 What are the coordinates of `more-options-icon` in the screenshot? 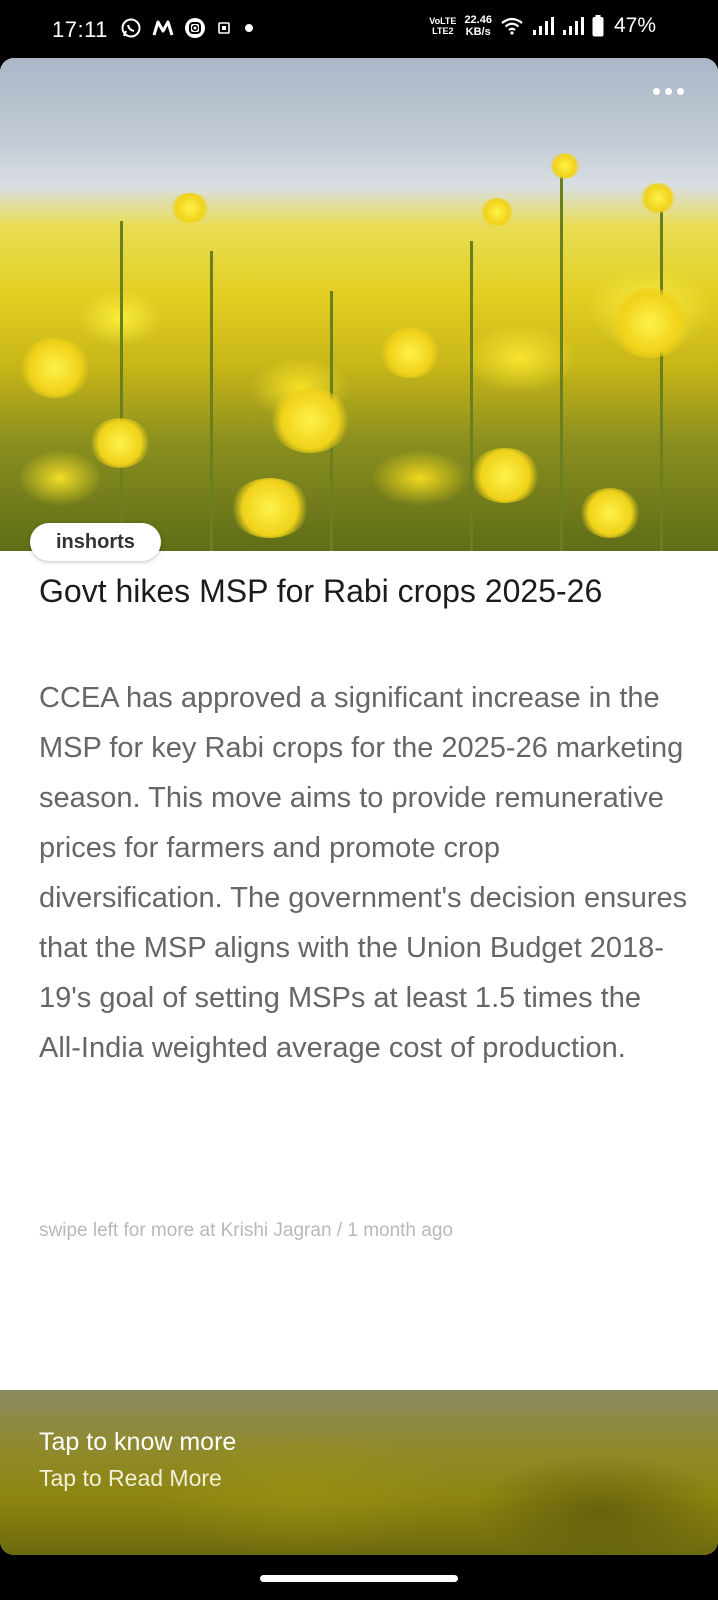 It's located at (668, 91).